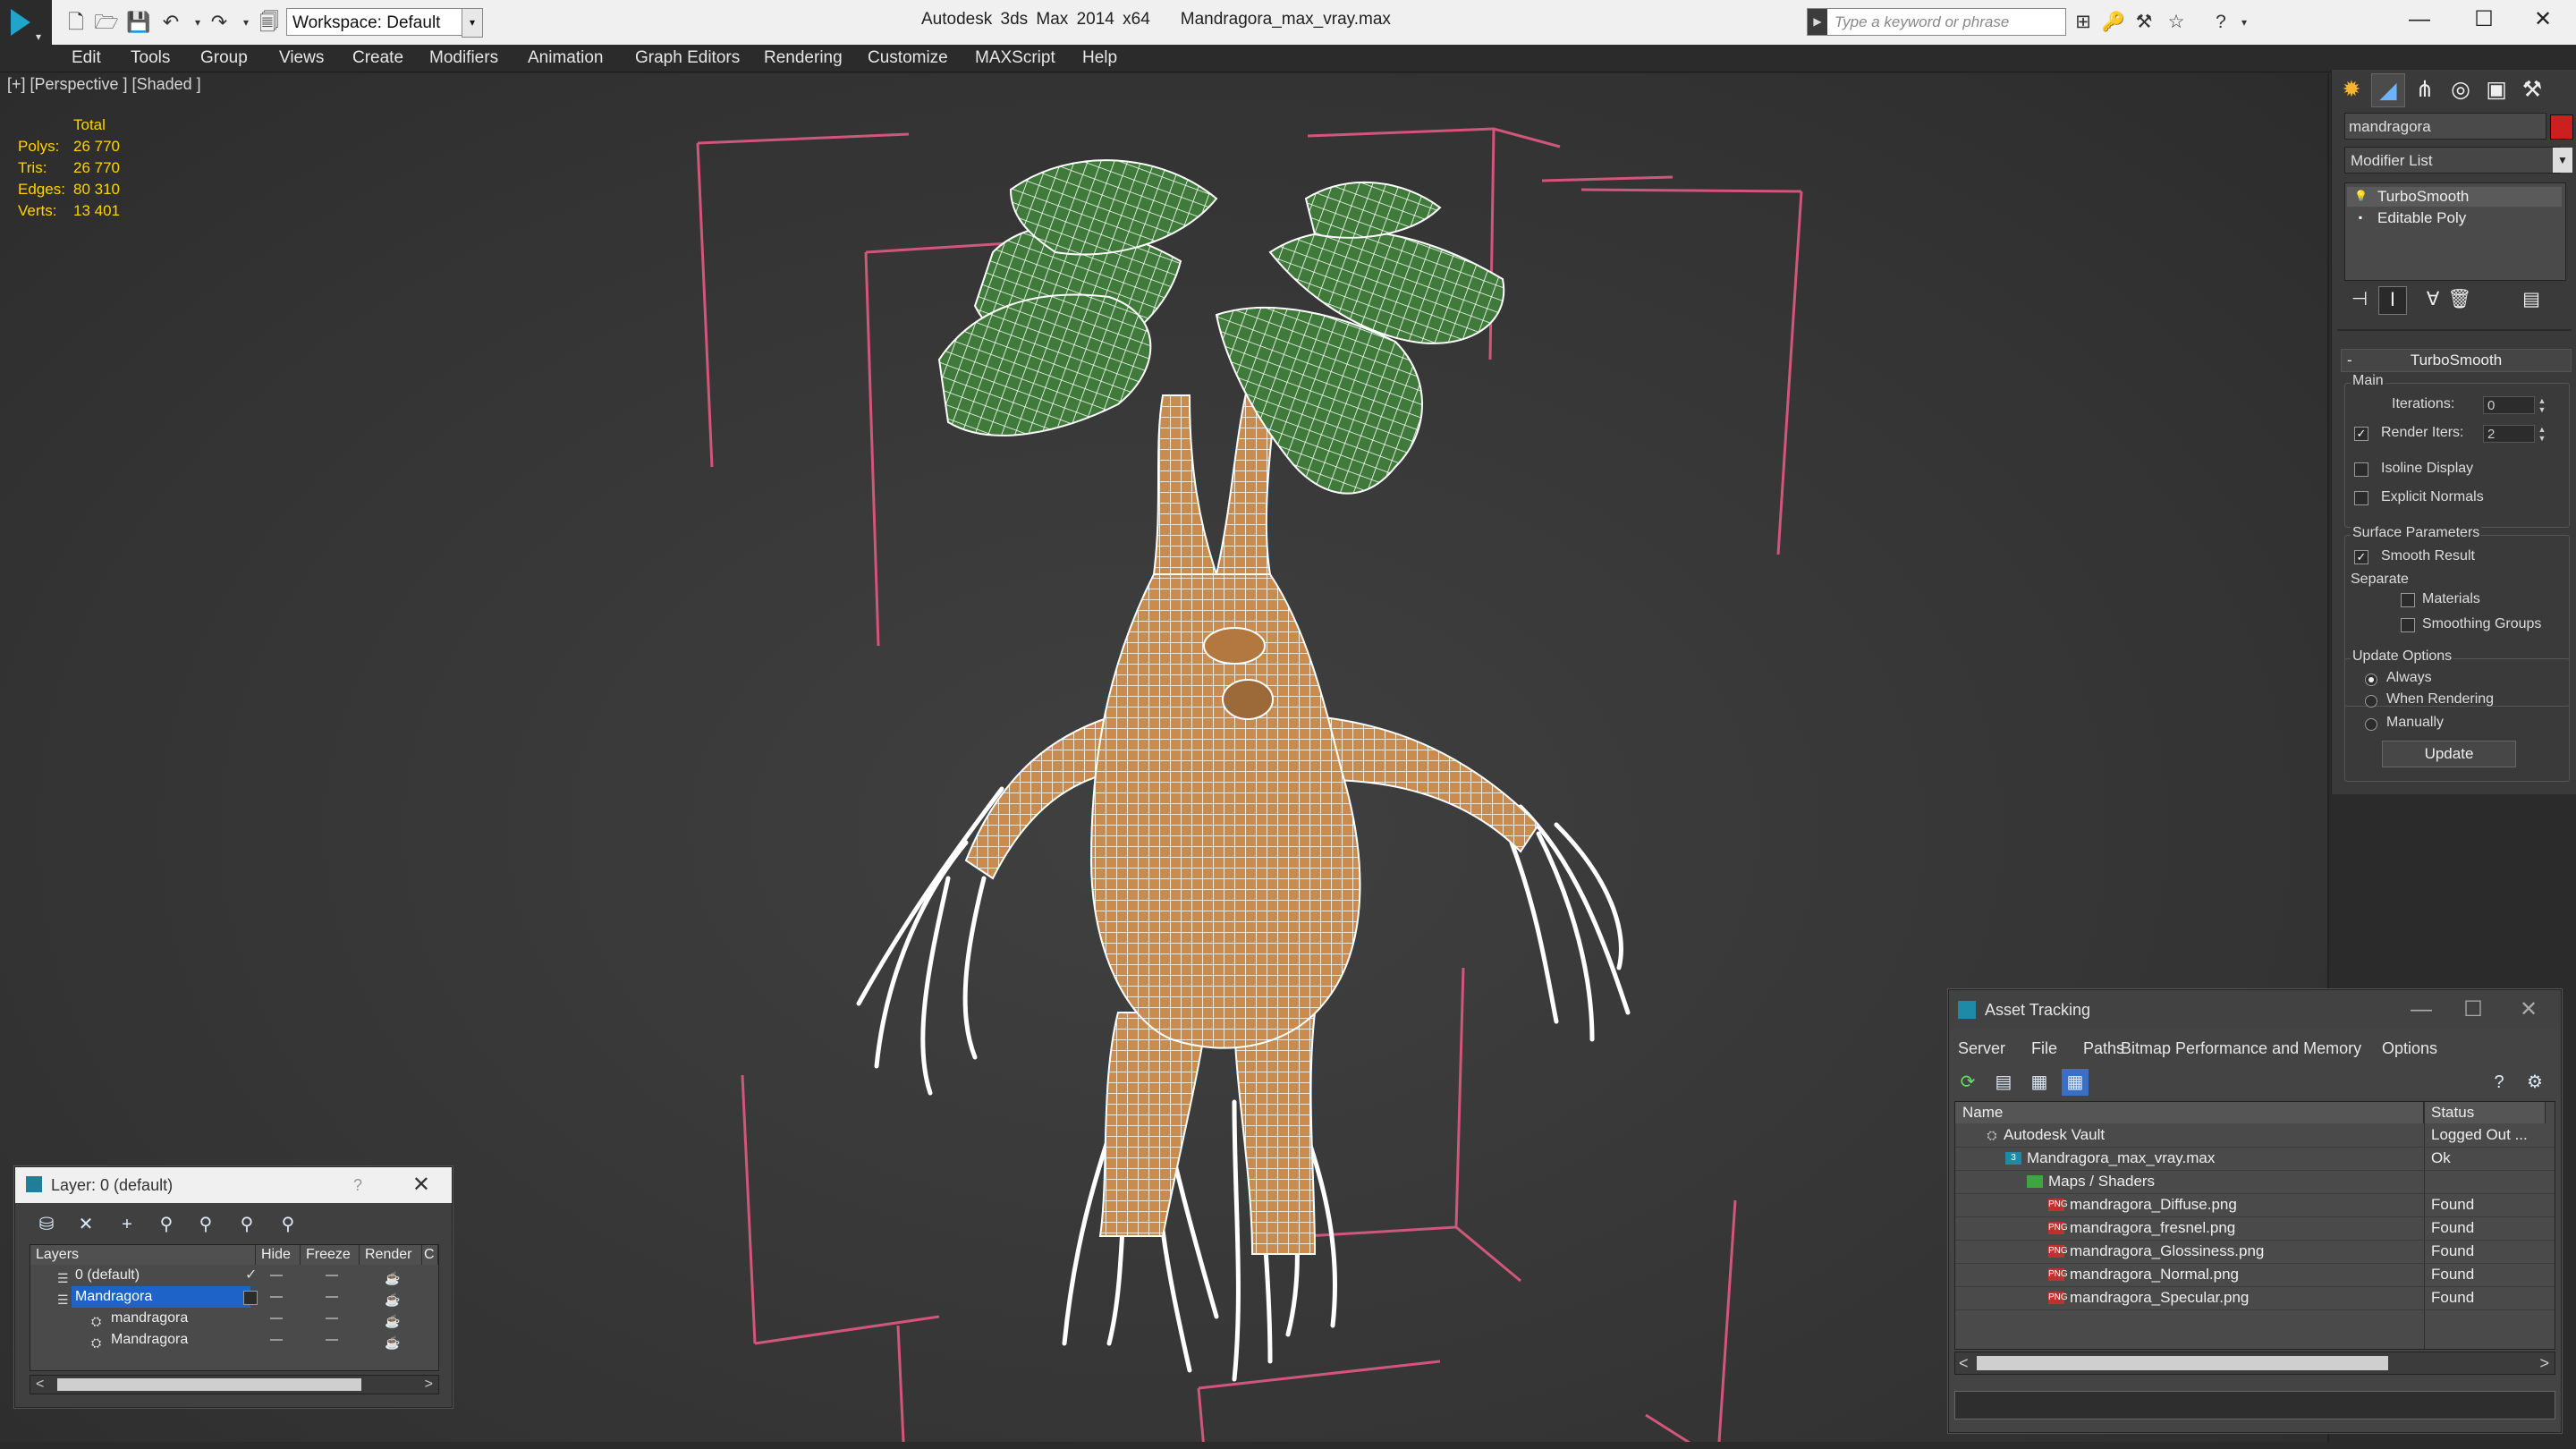  I want to click on display-tab-icon: ▣, so click(2496, 89).